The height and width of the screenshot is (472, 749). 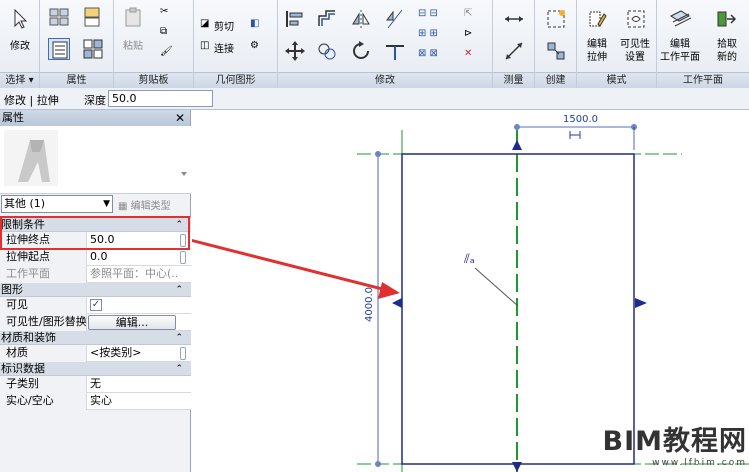 I want to click on paint-icon: ⚙, so click(x=254, y=45).